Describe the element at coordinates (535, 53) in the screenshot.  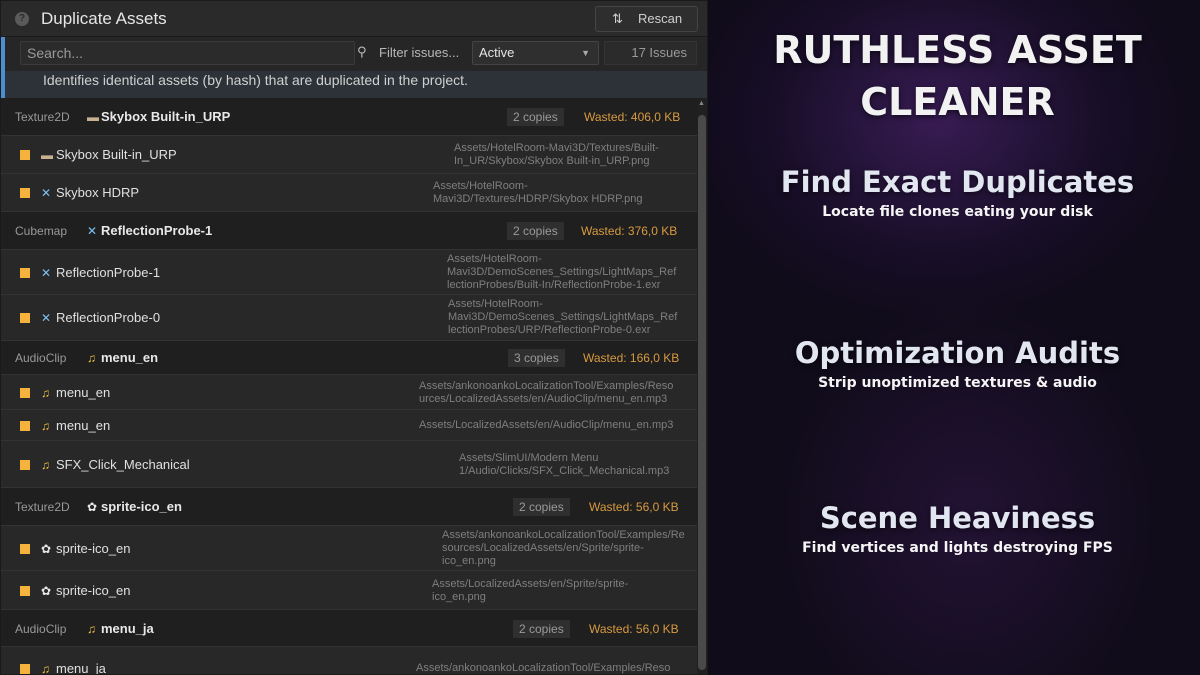
I see `status-dropdown: Active ▼` at that location.